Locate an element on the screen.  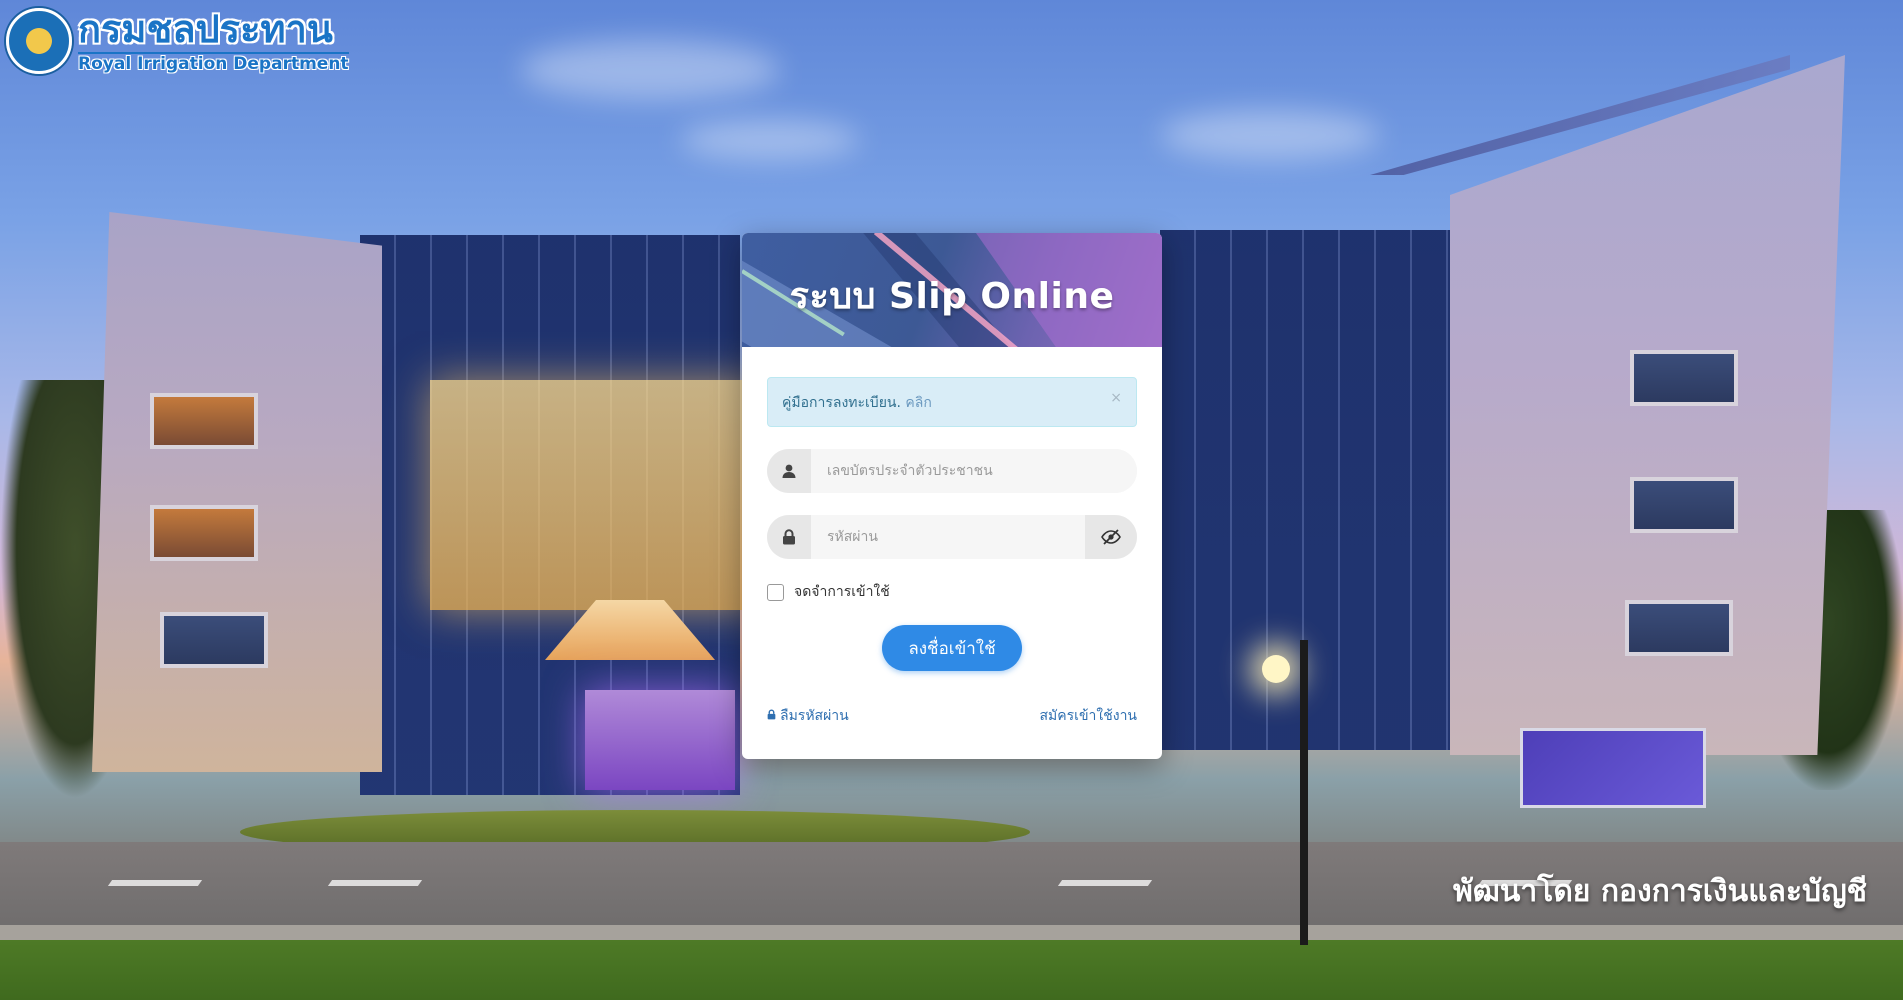
login-button: ลงชื่อเข้าใช้ is located at coordinates (952, 648).